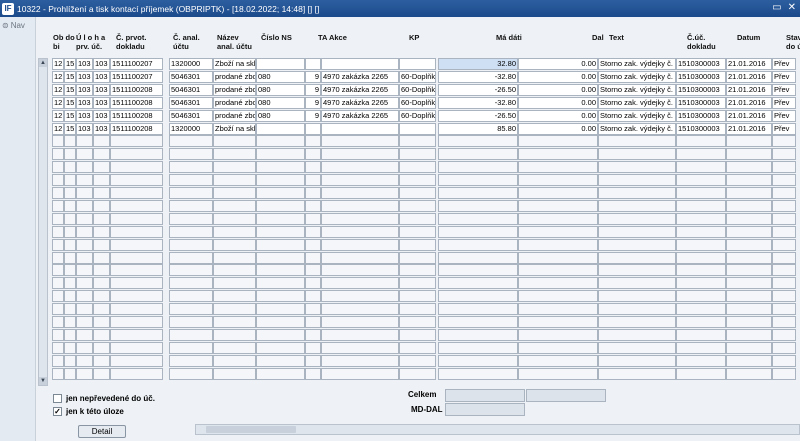 The image size is (800, 441). I want to click on cell-dal: 0.00, so click(558, 76).